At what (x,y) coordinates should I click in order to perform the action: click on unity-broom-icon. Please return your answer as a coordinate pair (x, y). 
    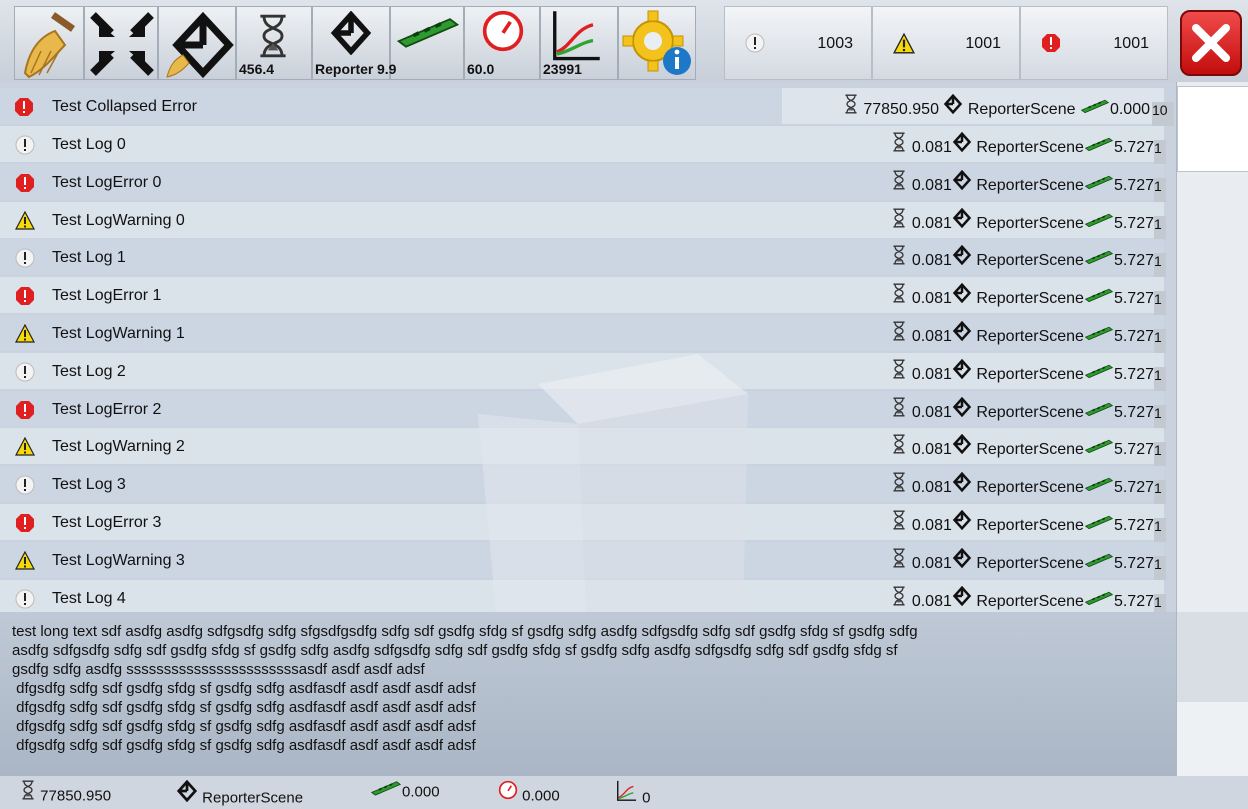
    Looking at the image, I should click on (200, 45).